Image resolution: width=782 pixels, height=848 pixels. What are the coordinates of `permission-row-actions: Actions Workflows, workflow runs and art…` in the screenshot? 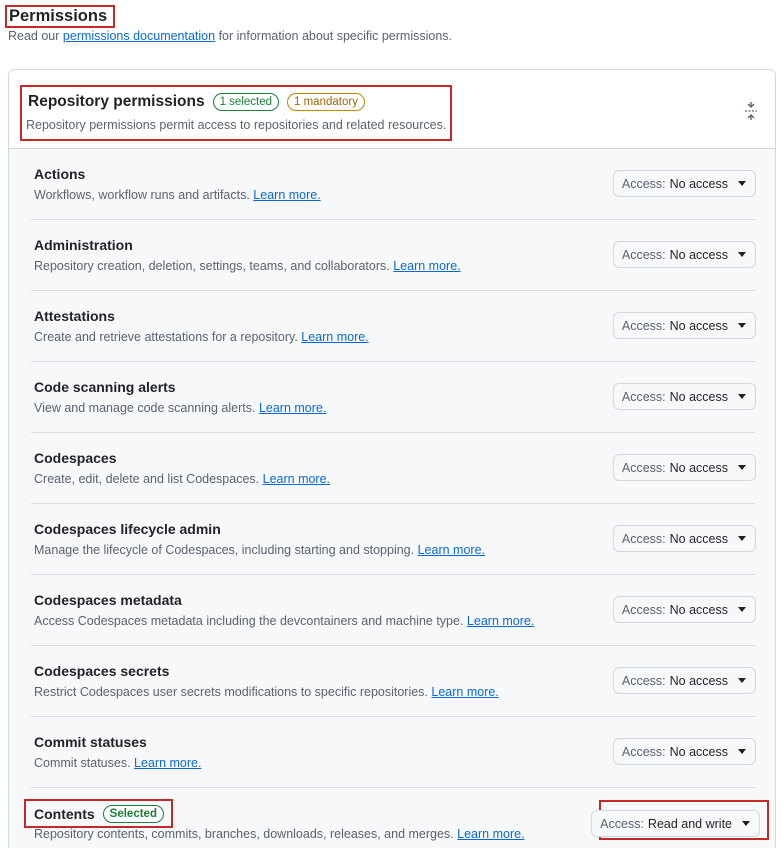 It's located at (393, 184).